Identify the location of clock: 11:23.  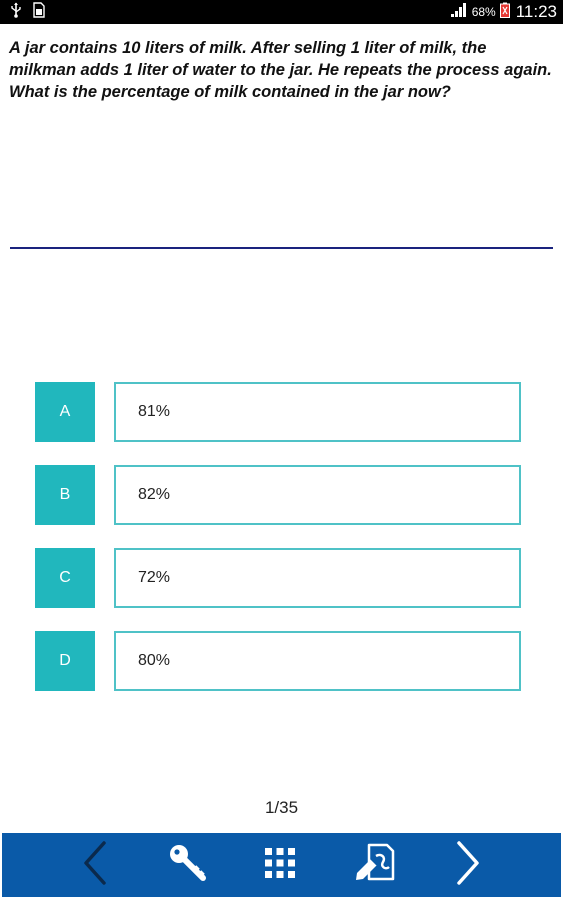
(536, 11).